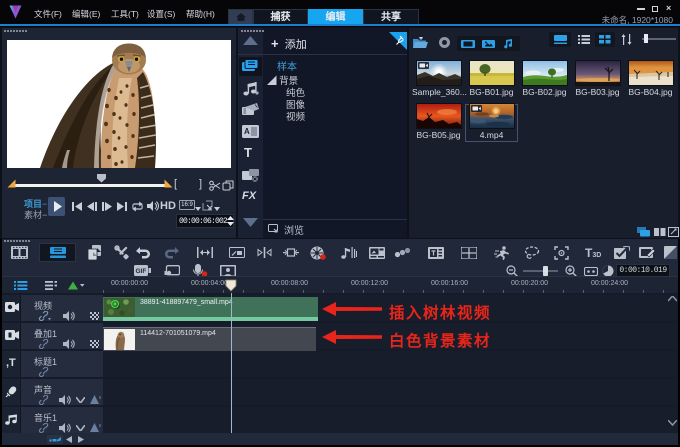  What do you see at coordinates (247, 131) in the screenshot?
I see `svg-text: A` at bounding box center [247, 131].